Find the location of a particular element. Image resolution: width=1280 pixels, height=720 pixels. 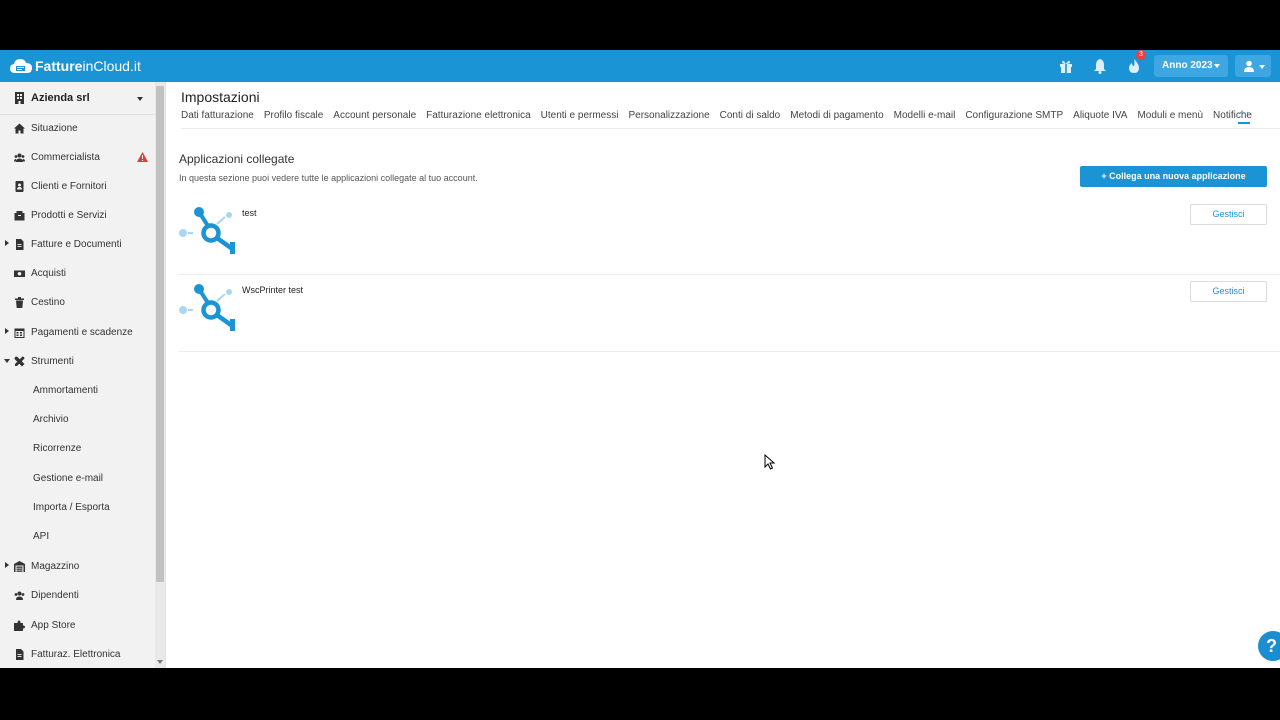

brand-name-part: inCloud is located at coordinates (106, 66).